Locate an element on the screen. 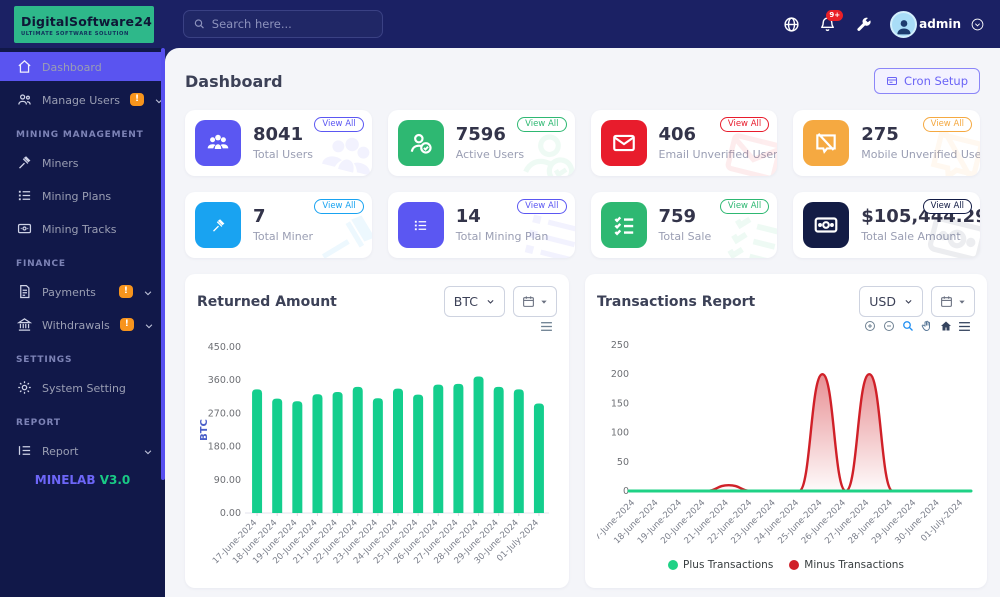  legend-item-minus-transactions: Minus Transactions is located at coordinates (846, 565).